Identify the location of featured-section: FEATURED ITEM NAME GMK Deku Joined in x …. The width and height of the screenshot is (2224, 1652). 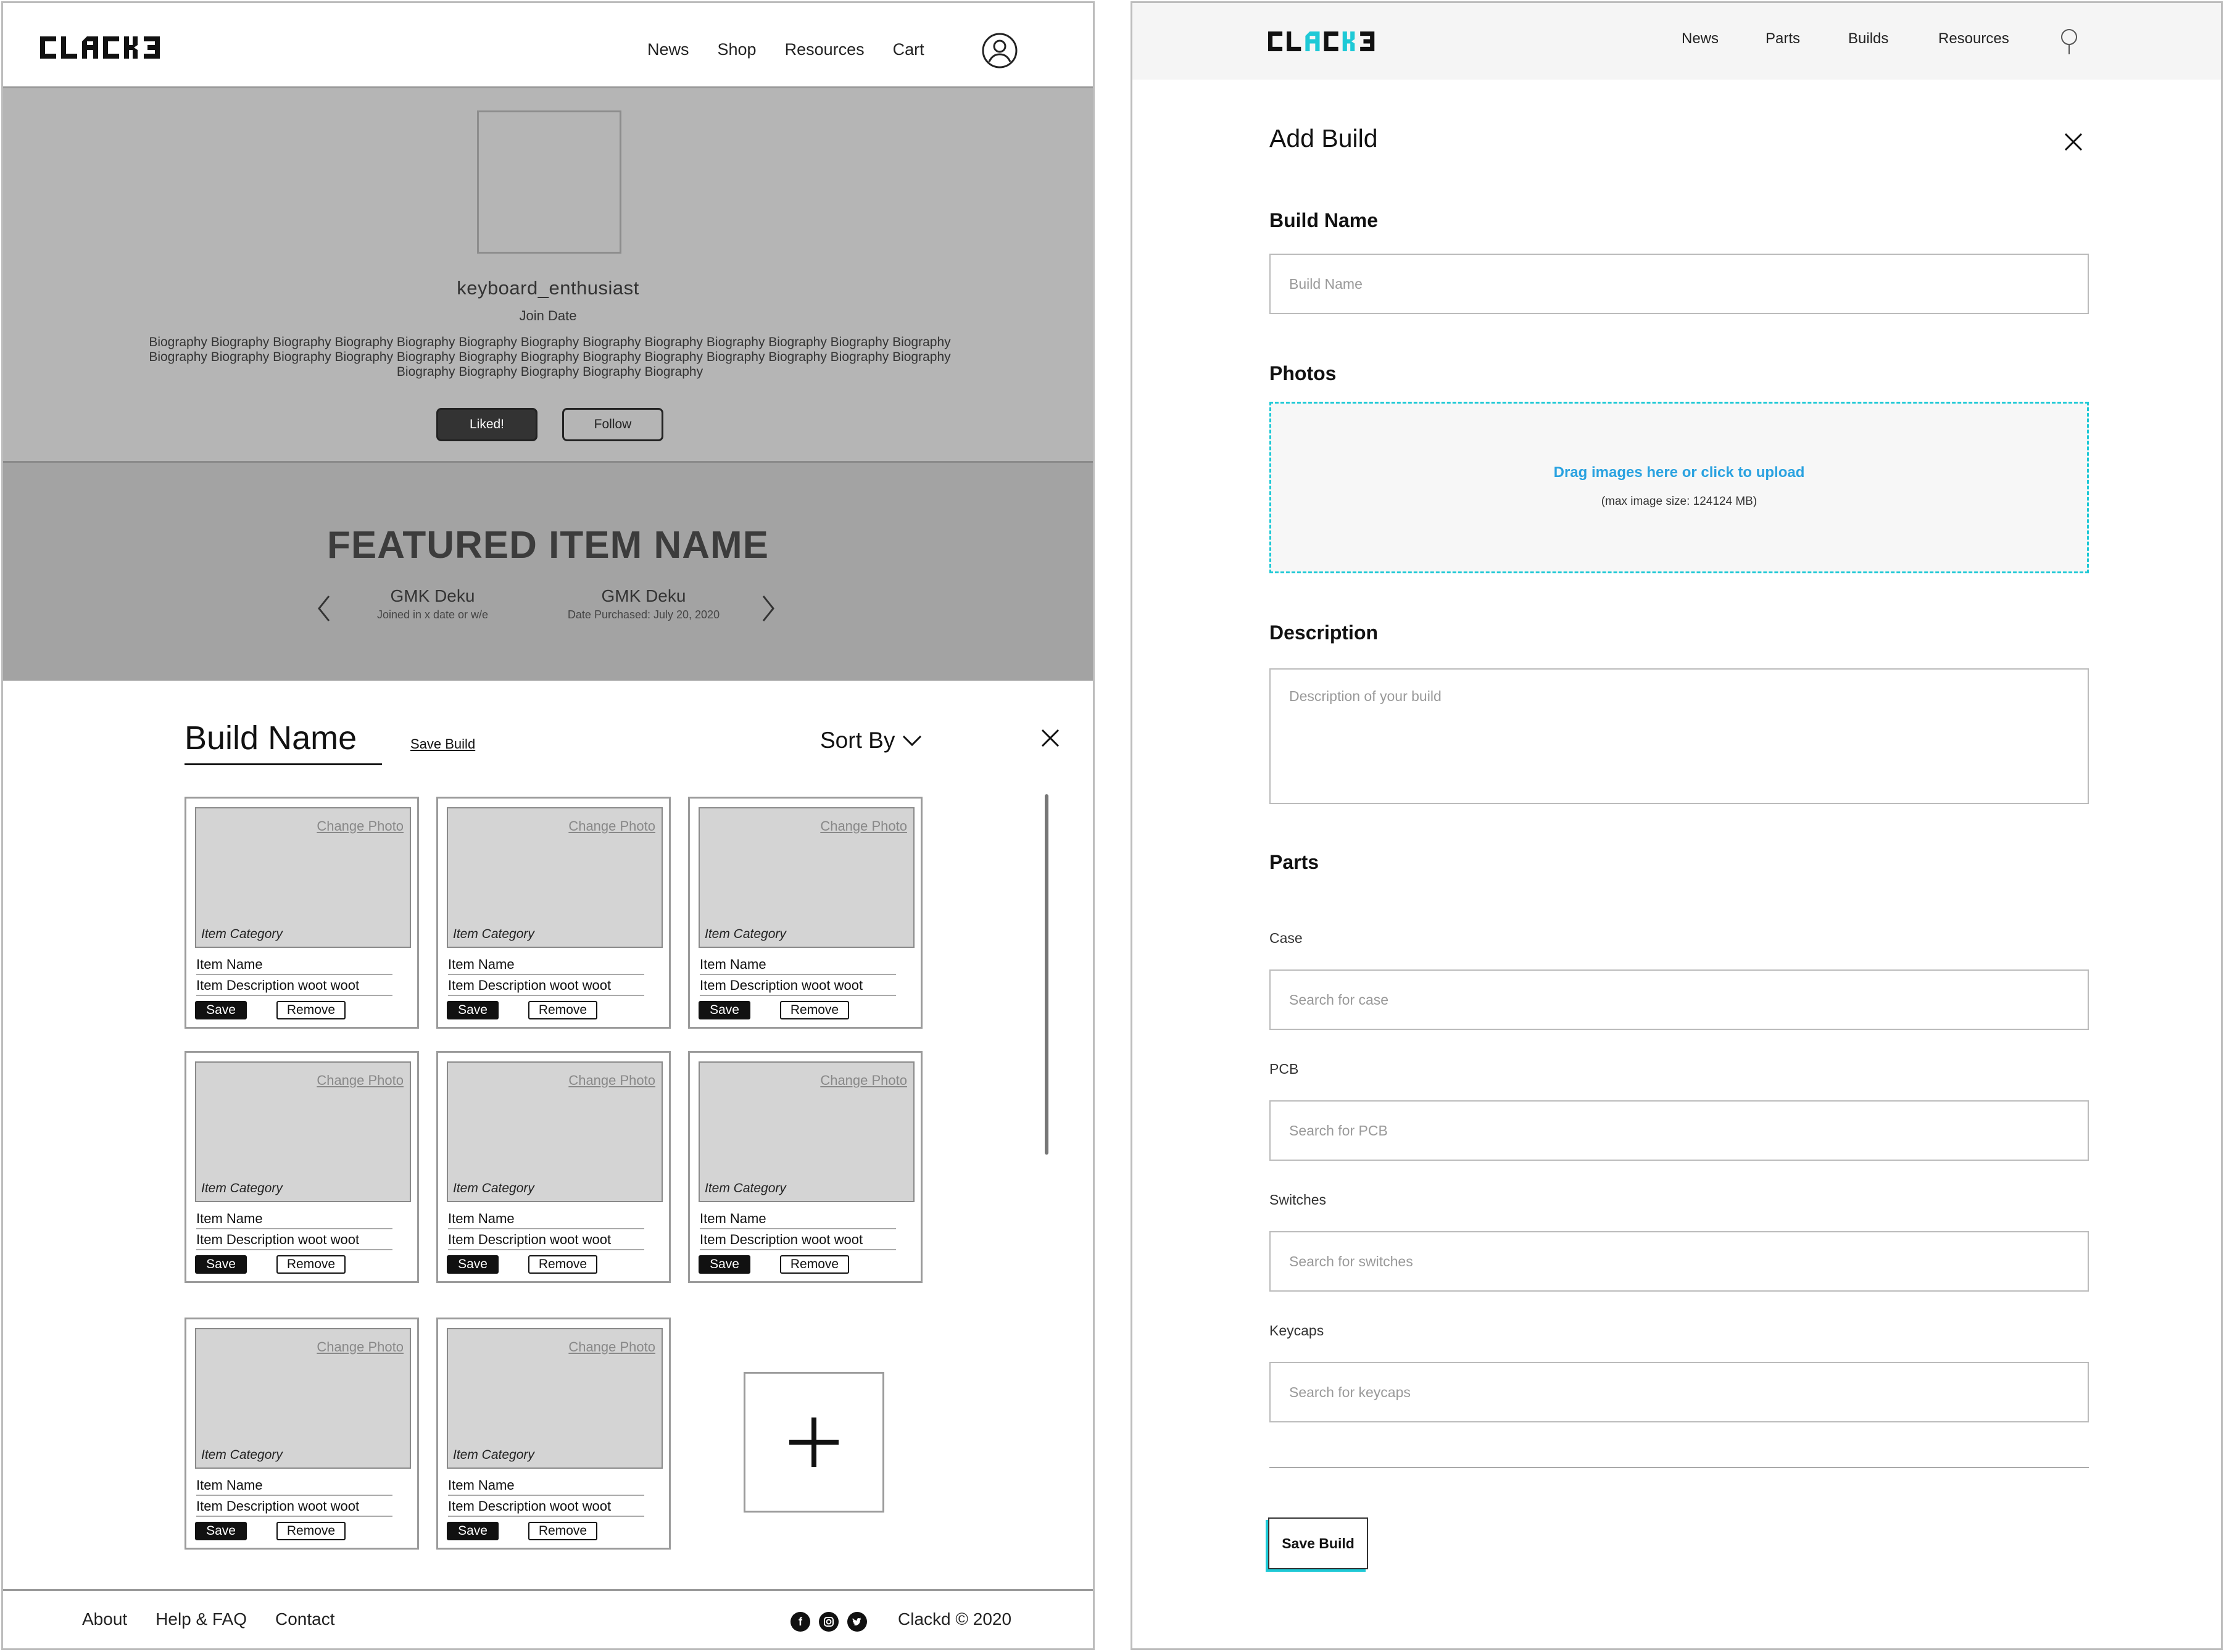
(548, 571).